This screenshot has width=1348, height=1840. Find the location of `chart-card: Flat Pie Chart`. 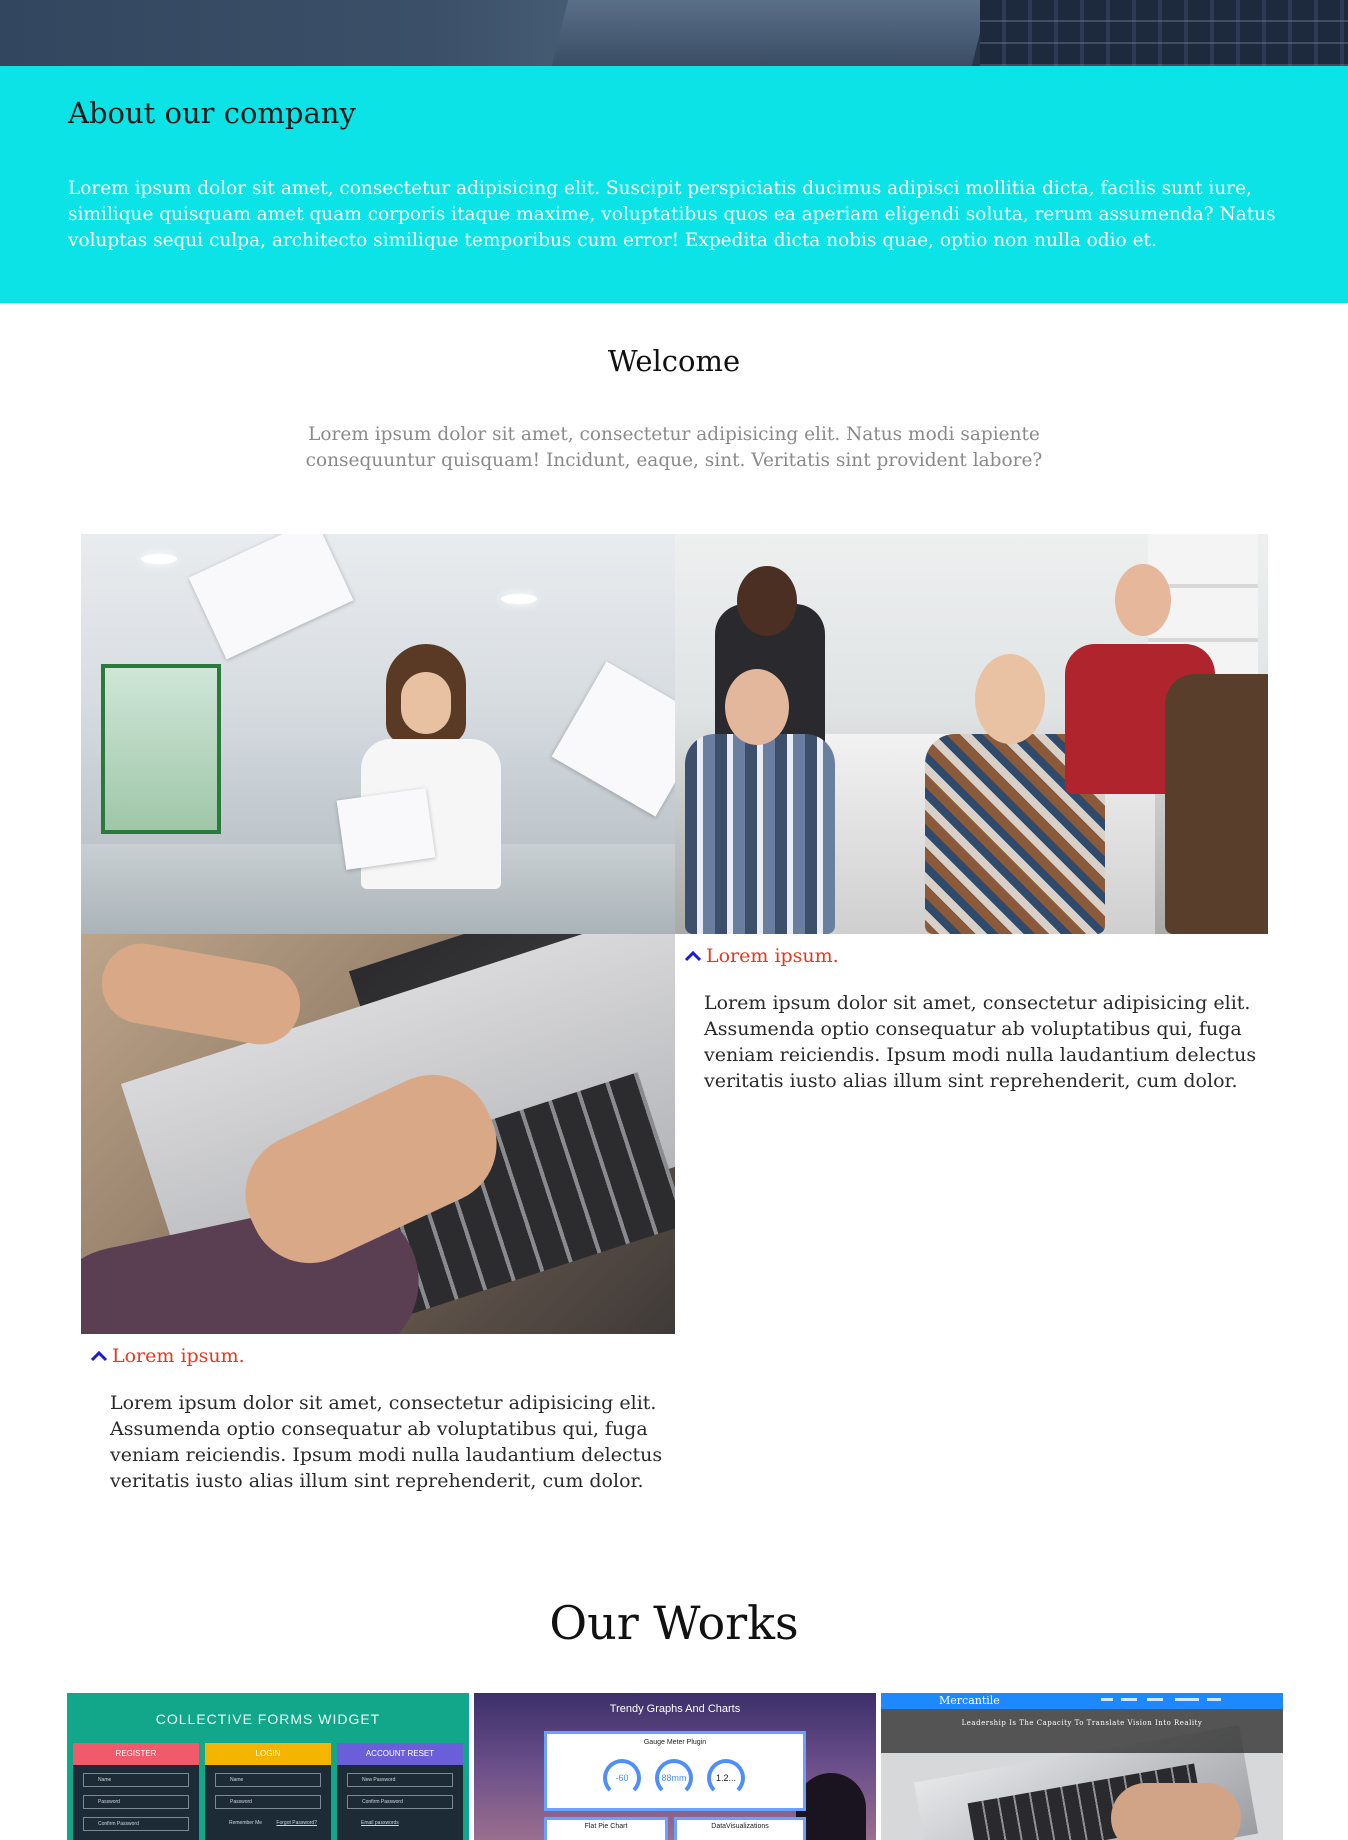

chart-card: Flat Pie Chart is located at coordinates (606, 1828).